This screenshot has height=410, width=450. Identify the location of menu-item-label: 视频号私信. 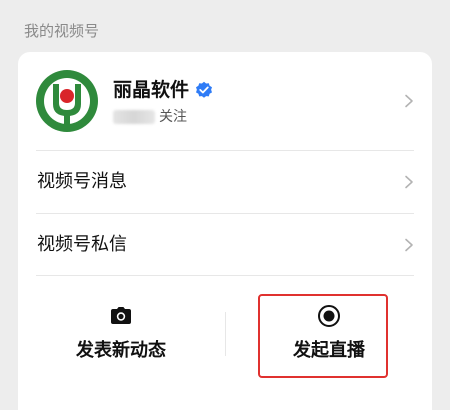
(82, 244).